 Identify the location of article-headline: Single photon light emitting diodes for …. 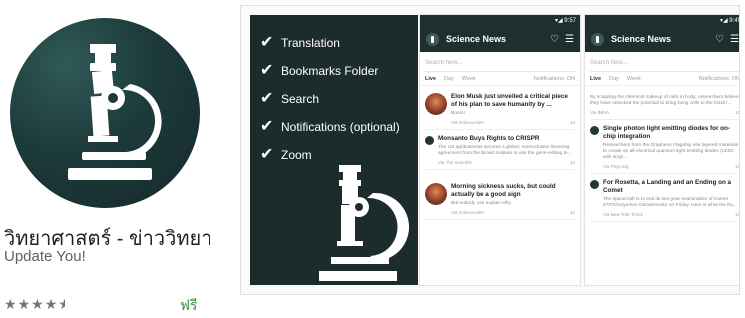
(666, 132).